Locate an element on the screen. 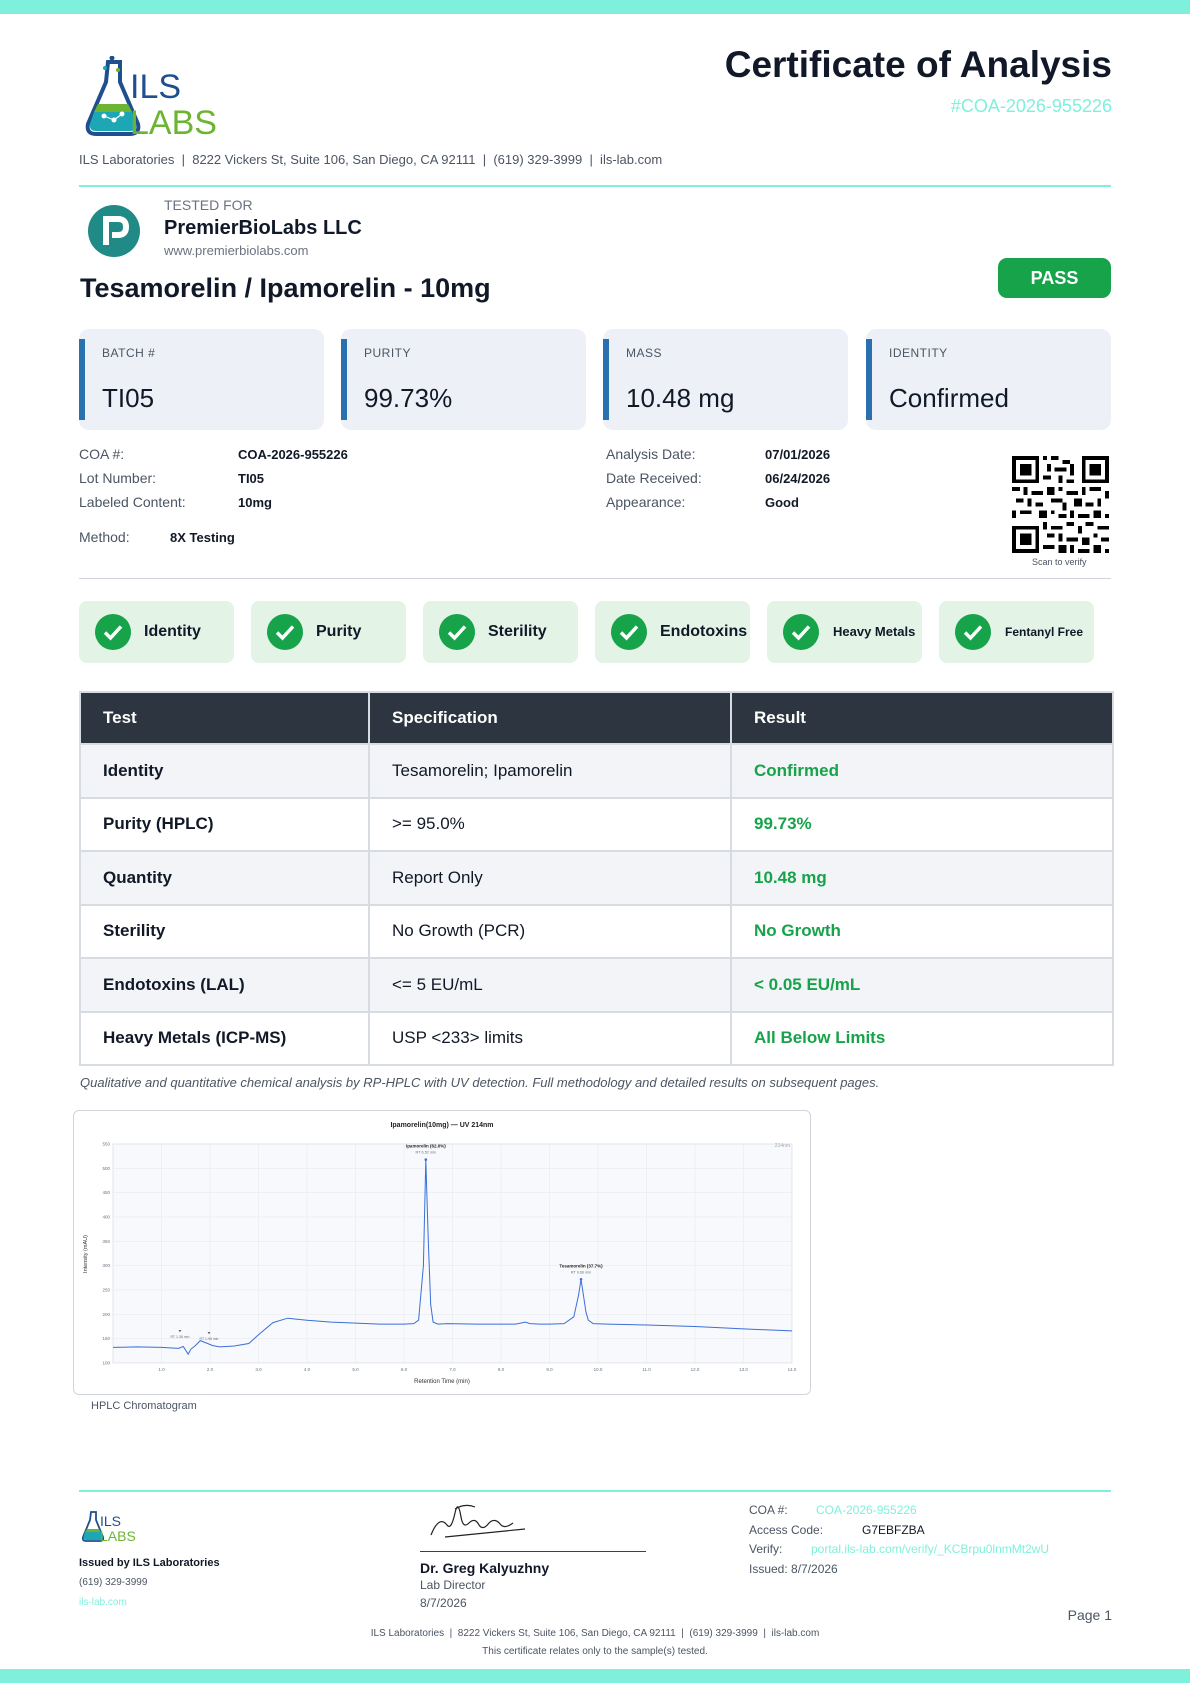 This screenshot has height=1683, width=1190. test-result: Confirmed is located at coordinates (922, 771).